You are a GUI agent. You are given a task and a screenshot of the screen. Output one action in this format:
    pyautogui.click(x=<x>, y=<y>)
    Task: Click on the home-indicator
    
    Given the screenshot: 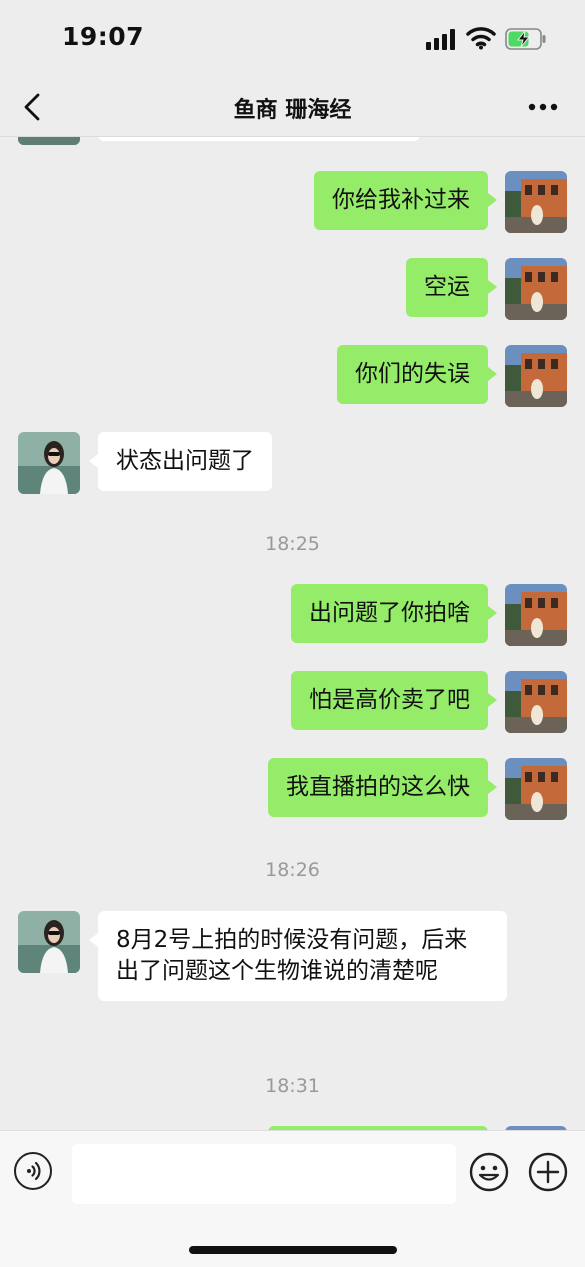 What is the action you would take?
    pyautogui.click(x=293, y=1250)
    